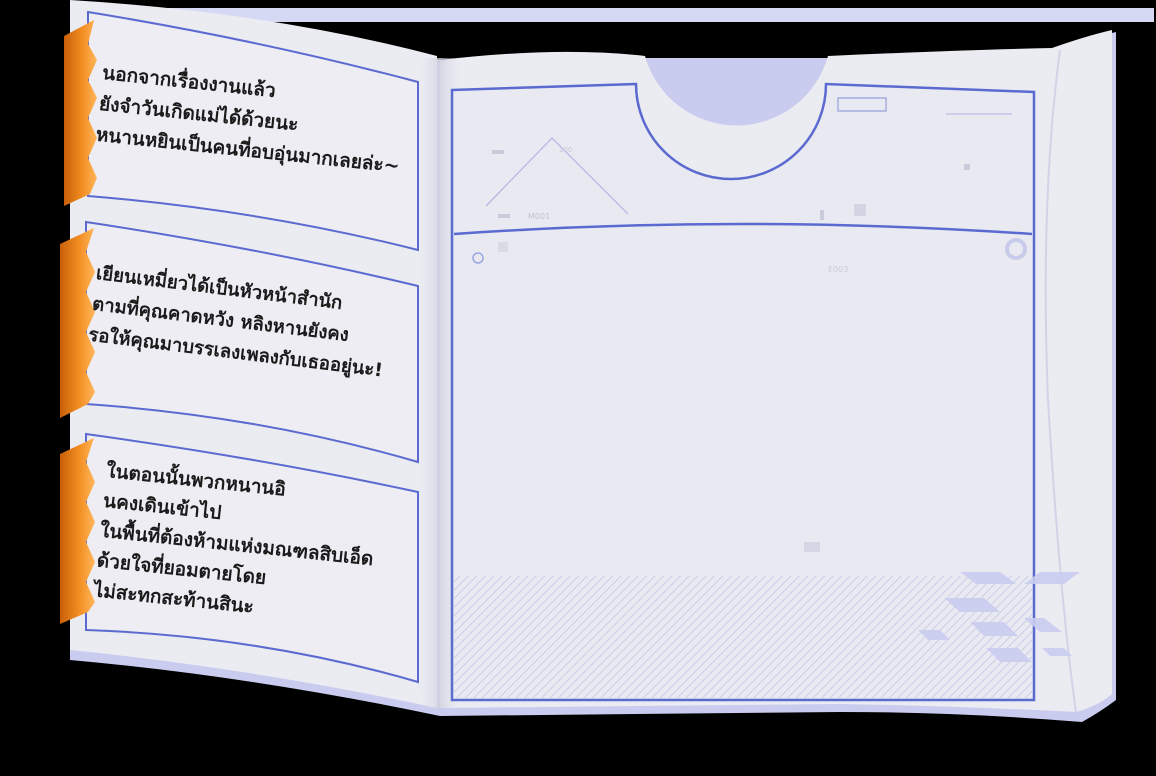  I want to click on faint-code-label: 100, so click(565, 150).